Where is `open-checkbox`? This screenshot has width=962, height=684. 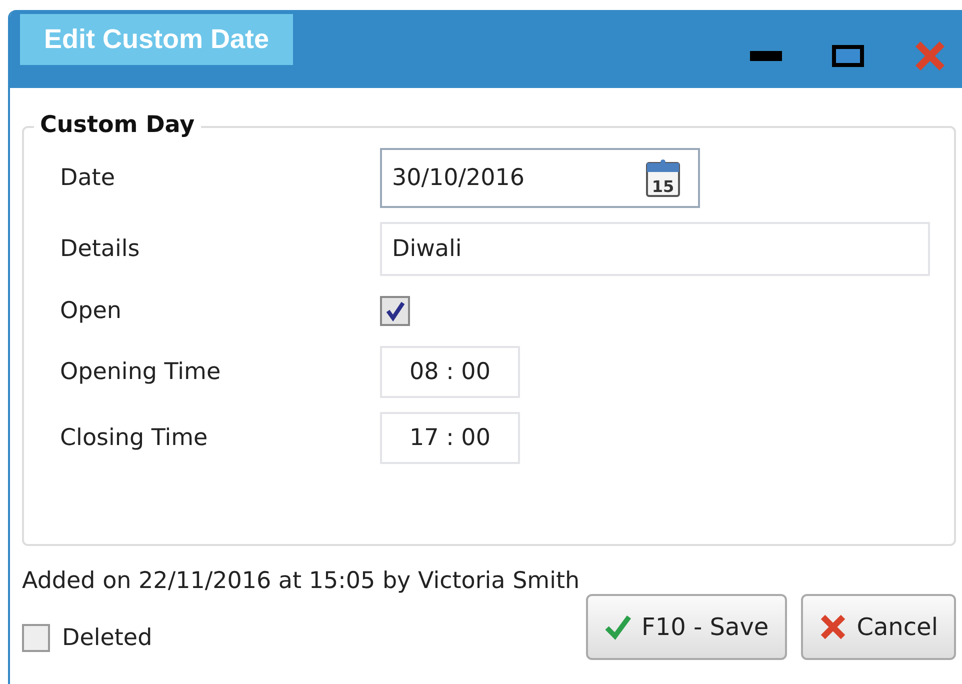 open-checkbox is located at coordinates (395, 311).